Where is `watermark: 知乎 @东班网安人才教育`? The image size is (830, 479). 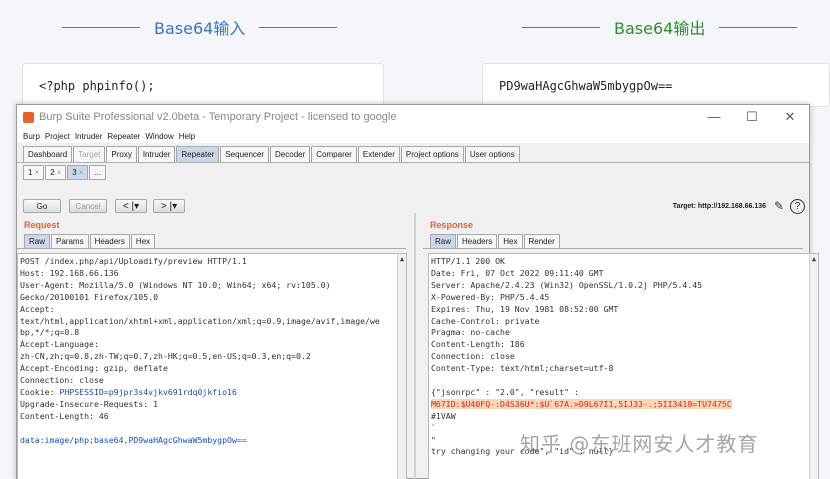
watermark: 知乎 @东班网安人才教育 is located at coordinates (639, 444).